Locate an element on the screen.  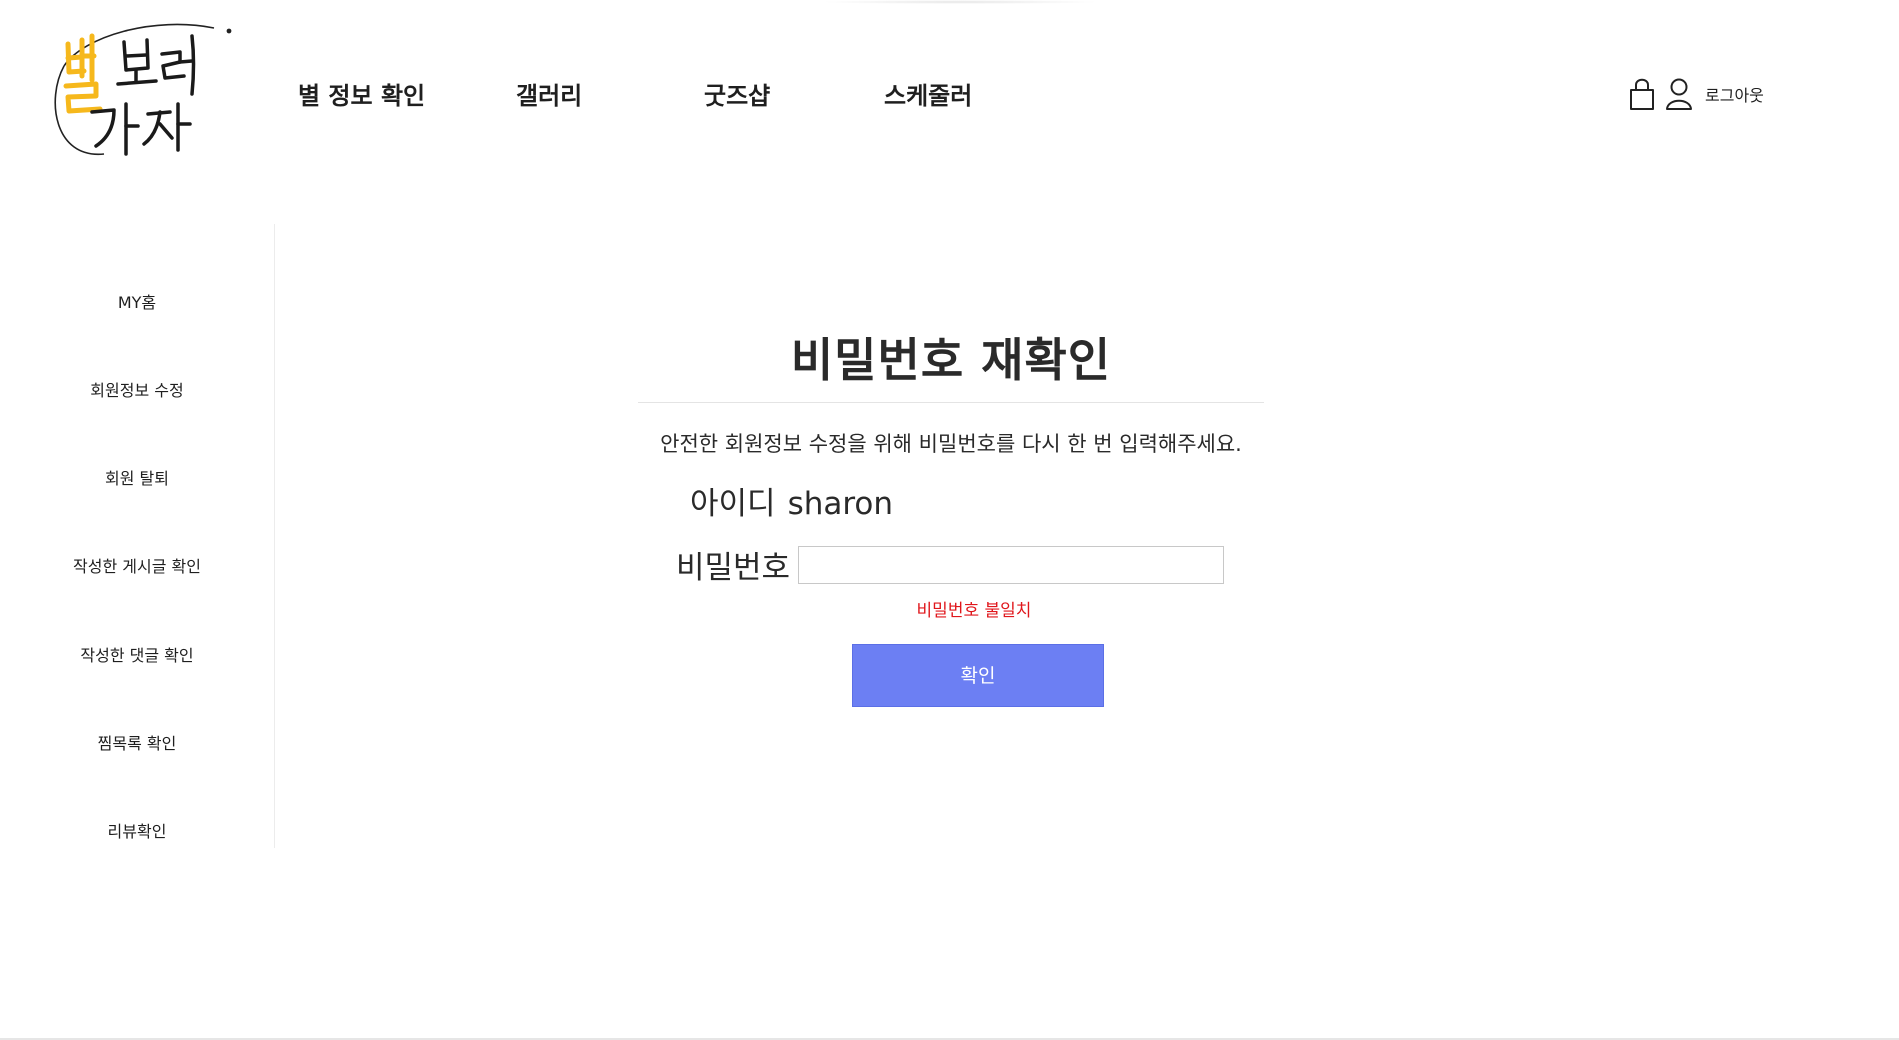
sidebar-item-edit-profile: 회원정보 수정 is located at coordinates (137, 391).